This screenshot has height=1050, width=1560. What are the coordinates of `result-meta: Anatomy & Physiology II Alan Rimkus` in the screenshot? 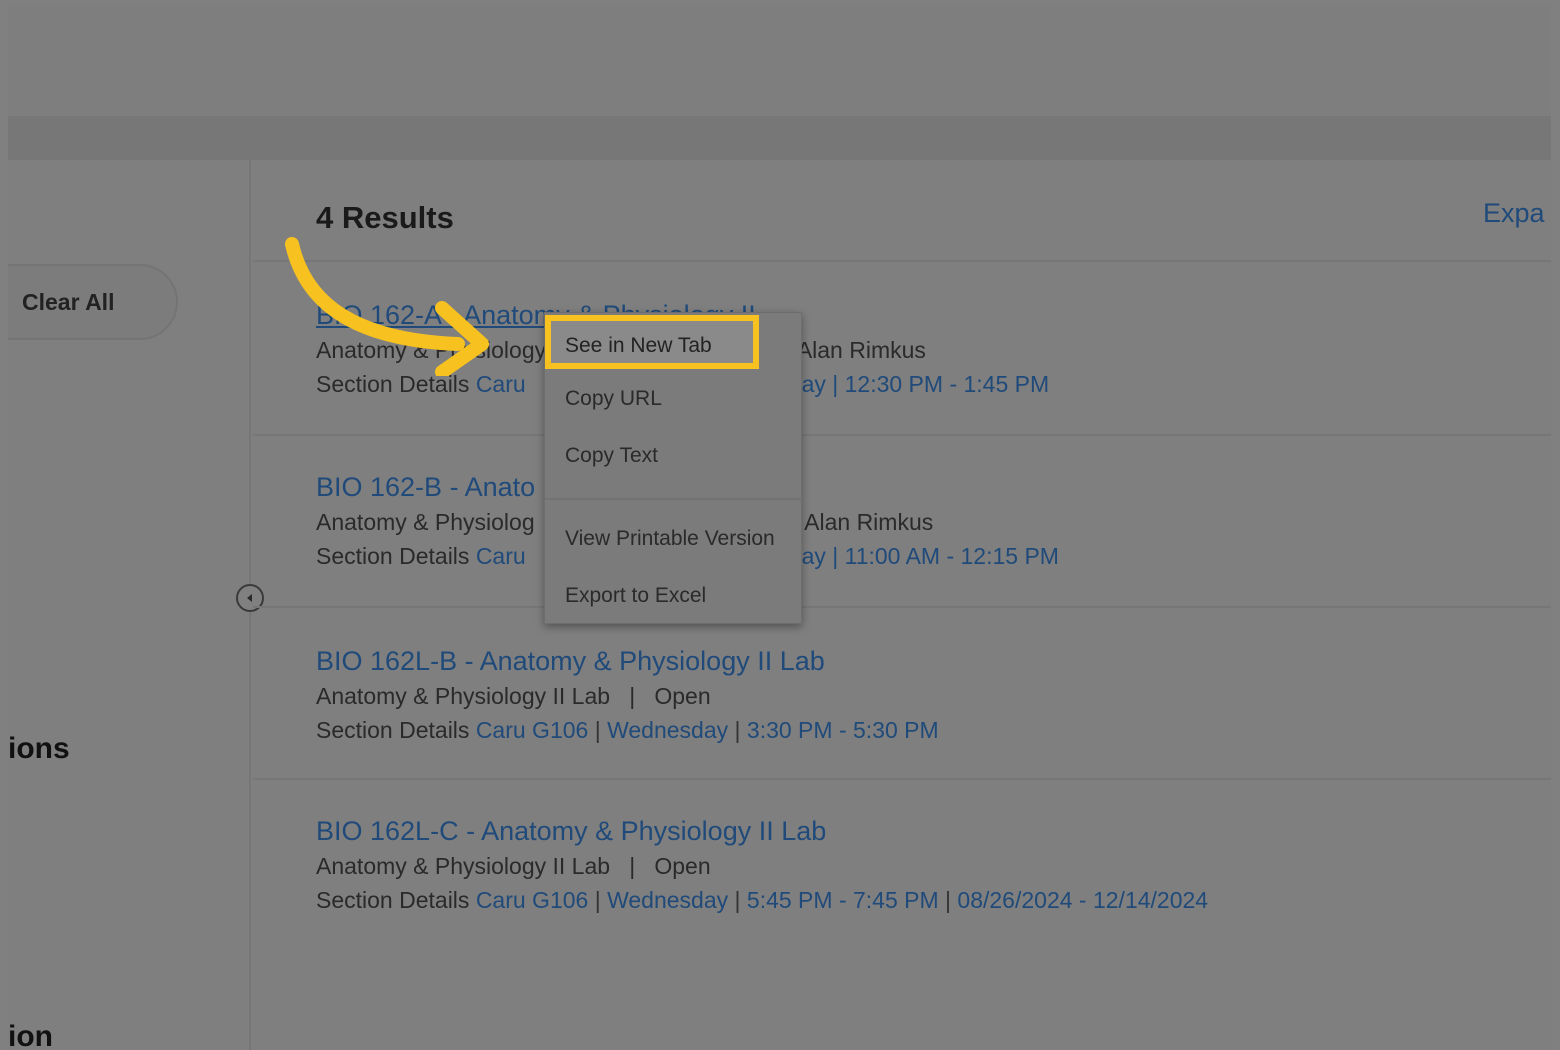 It's located at (916, 350).